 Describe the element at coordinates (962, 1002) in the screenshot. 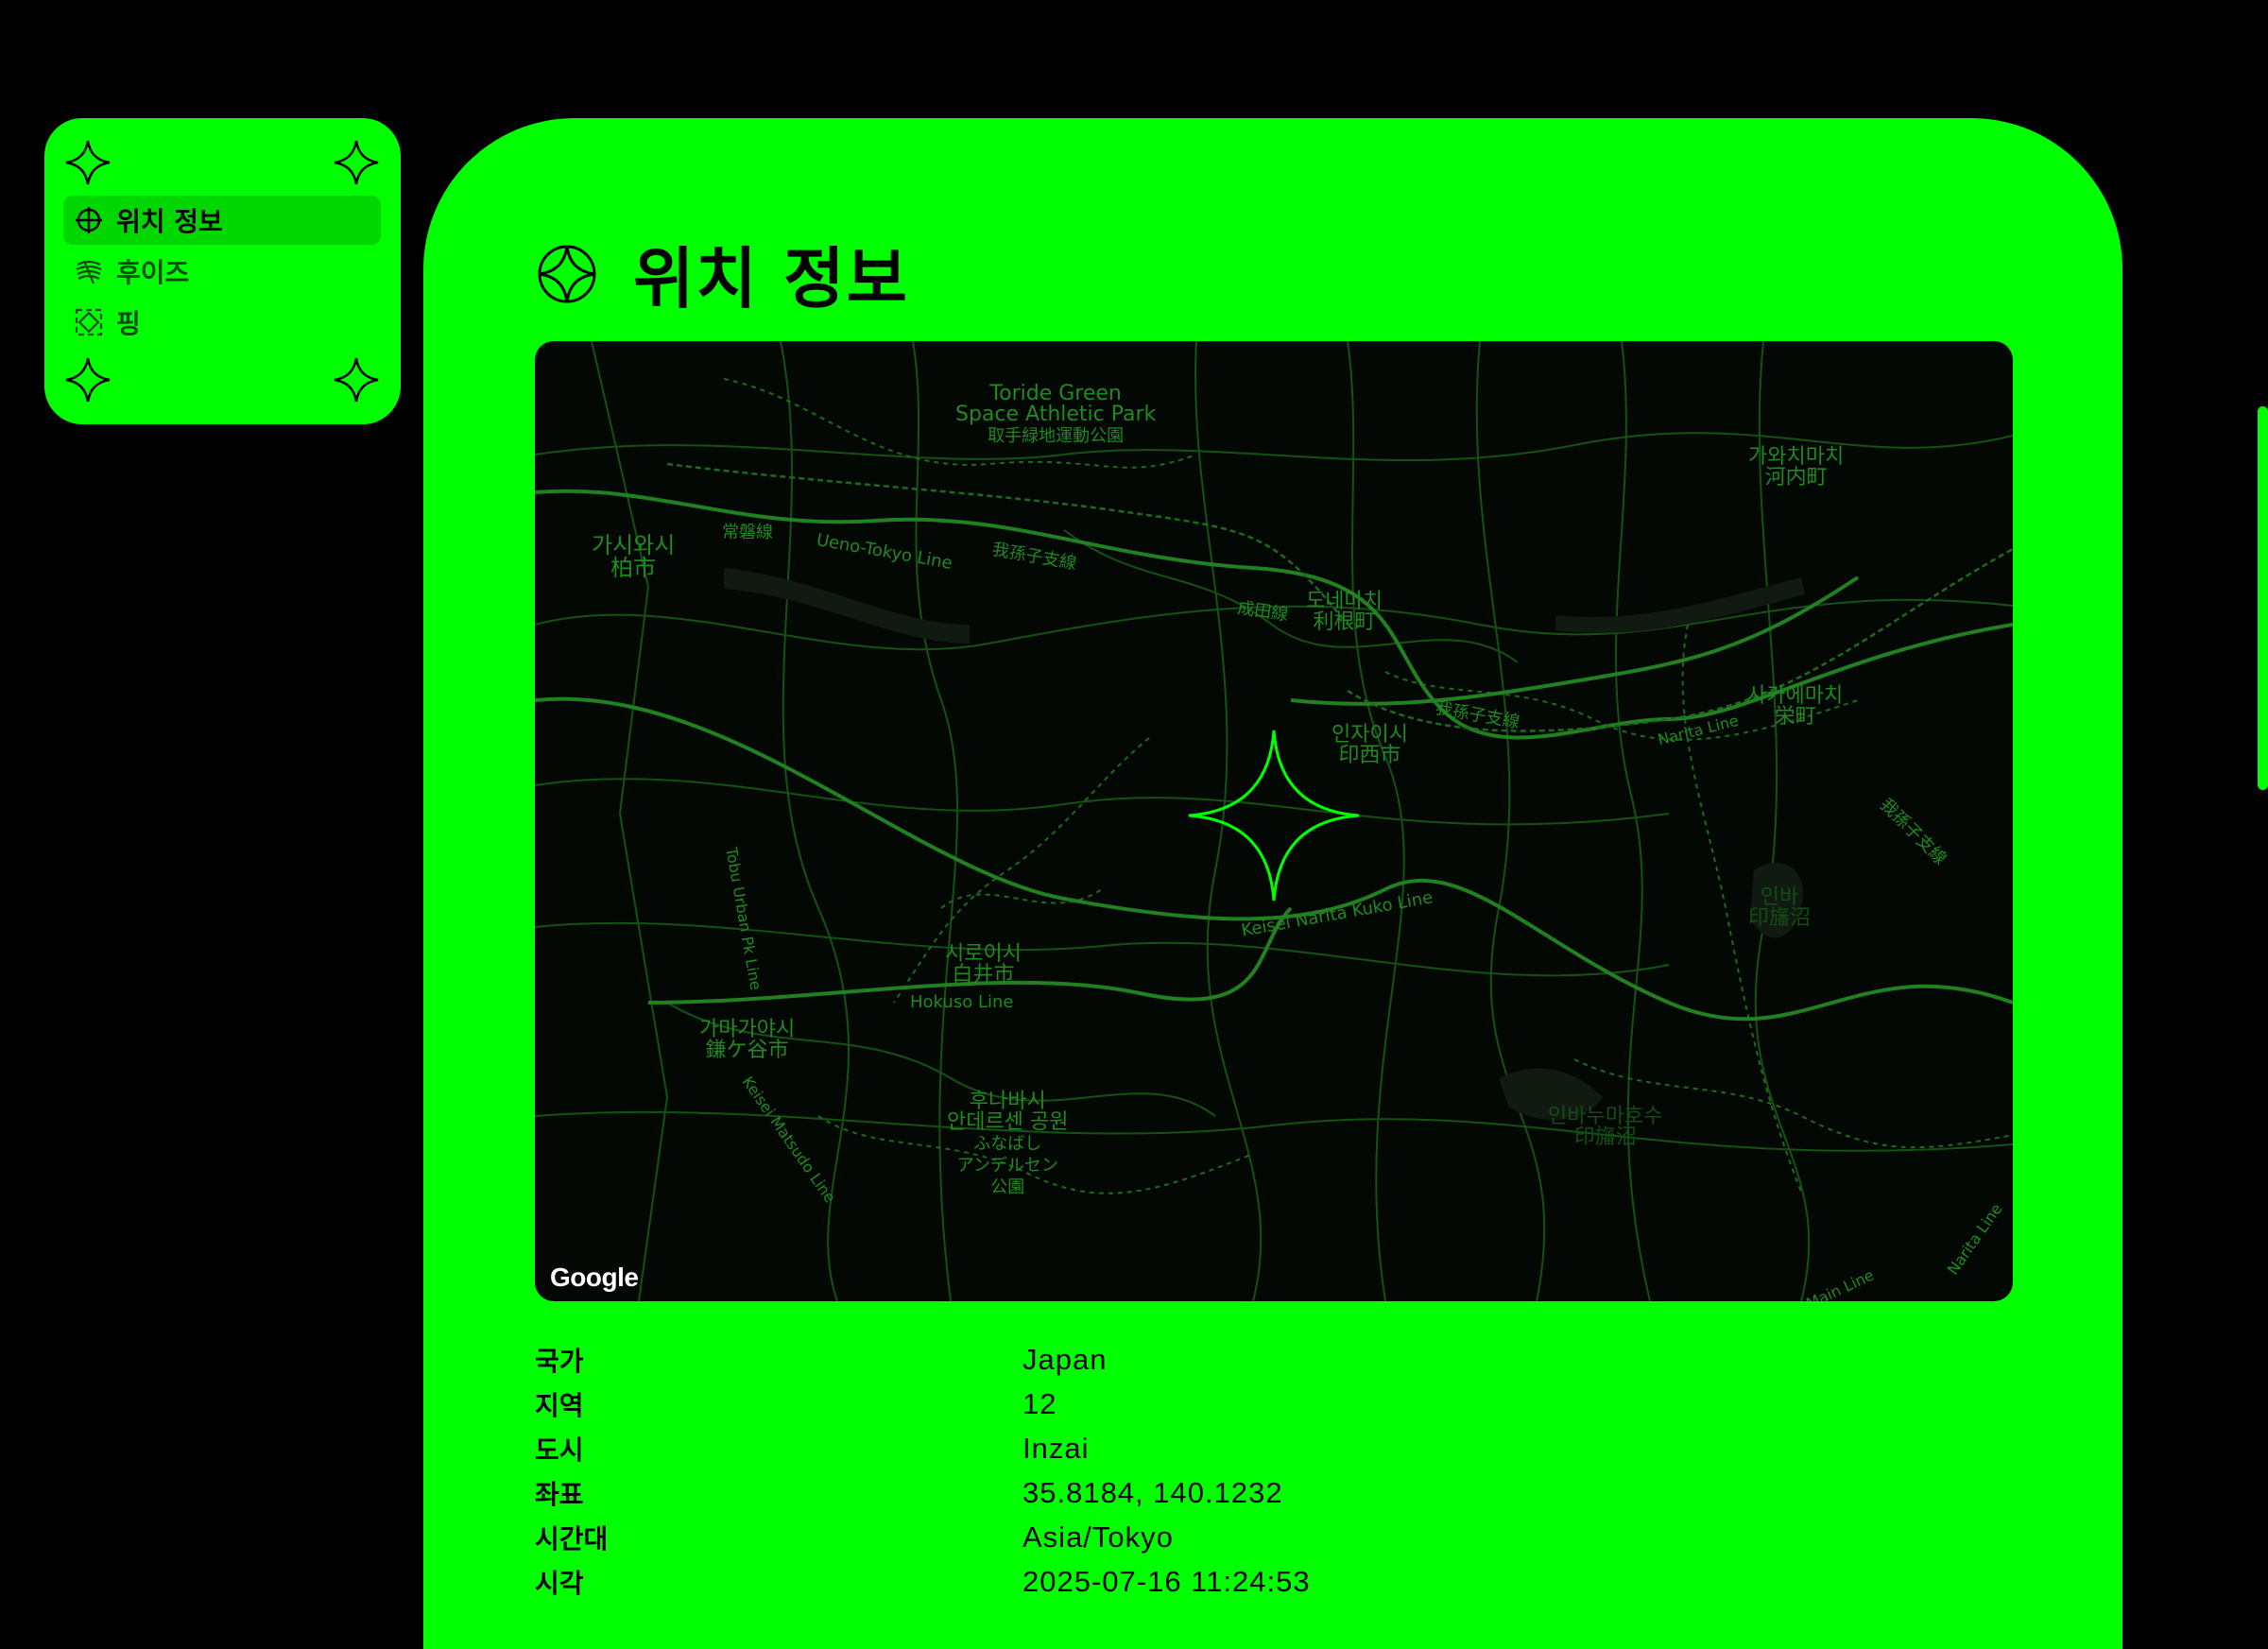

I see `map-label-rail: Hokuso Line` at that location.